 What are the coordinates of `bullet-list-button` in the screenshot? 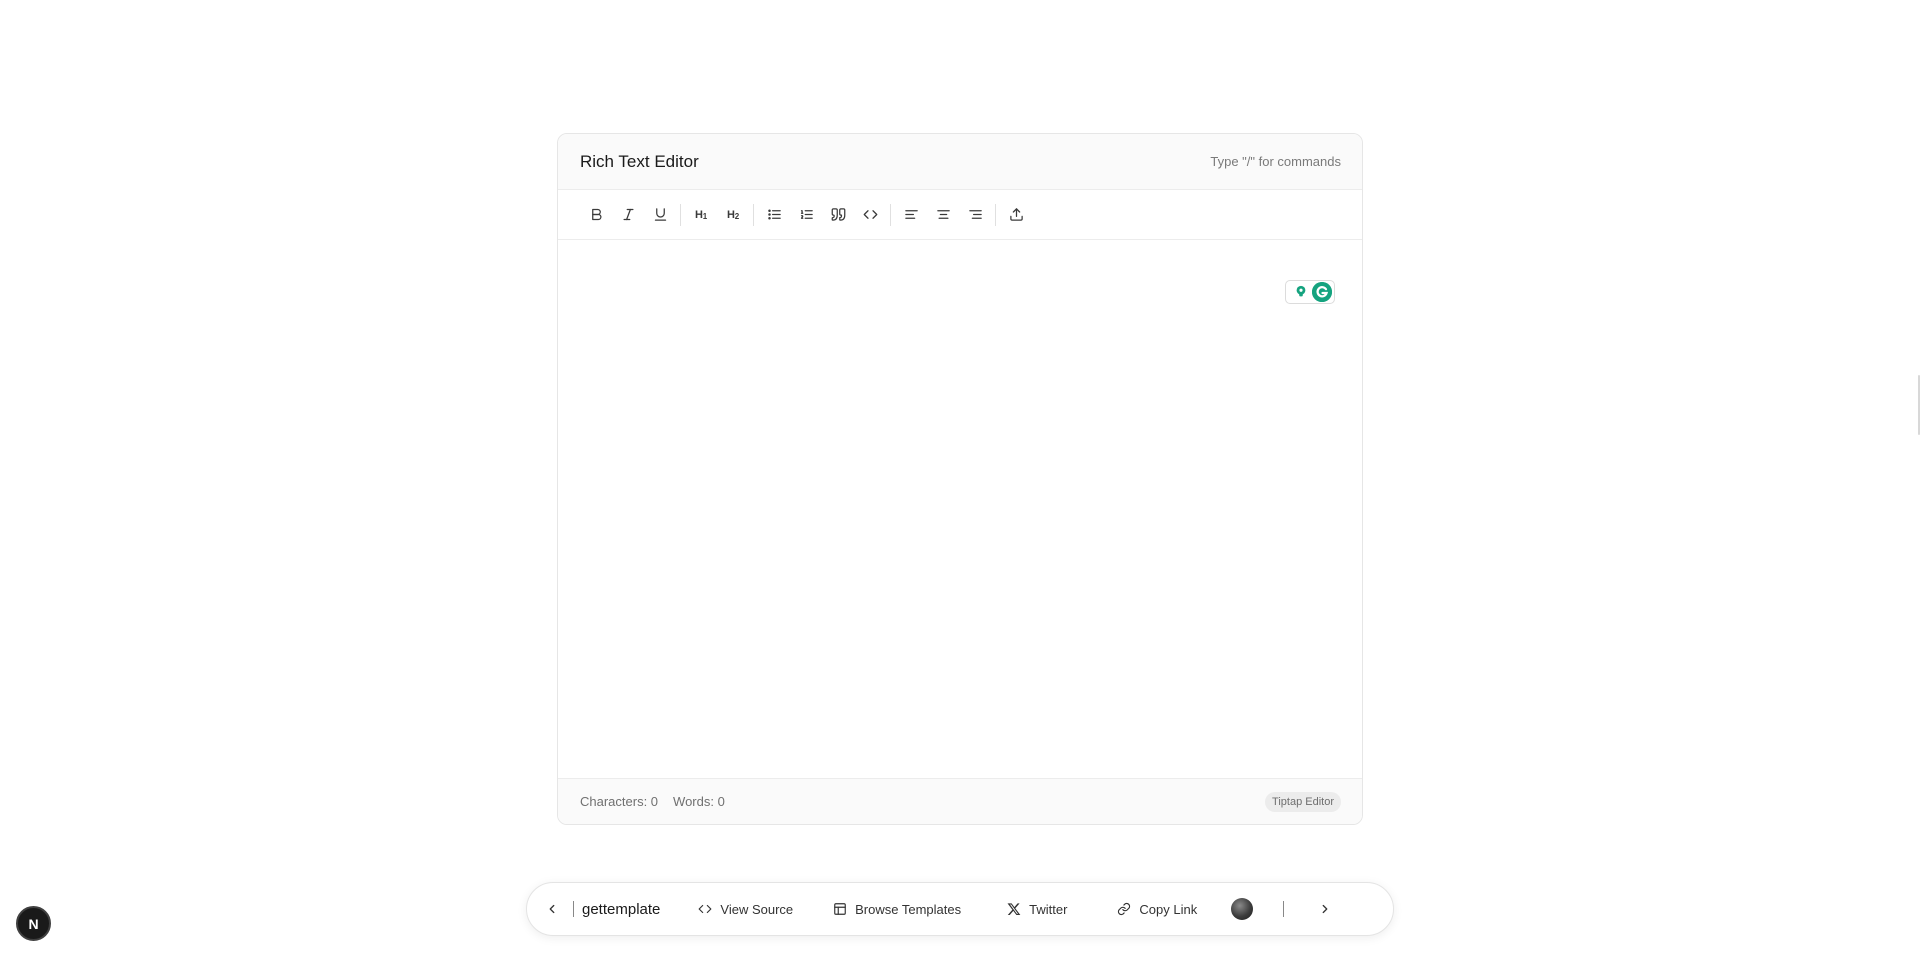 It's located at (774, 215).